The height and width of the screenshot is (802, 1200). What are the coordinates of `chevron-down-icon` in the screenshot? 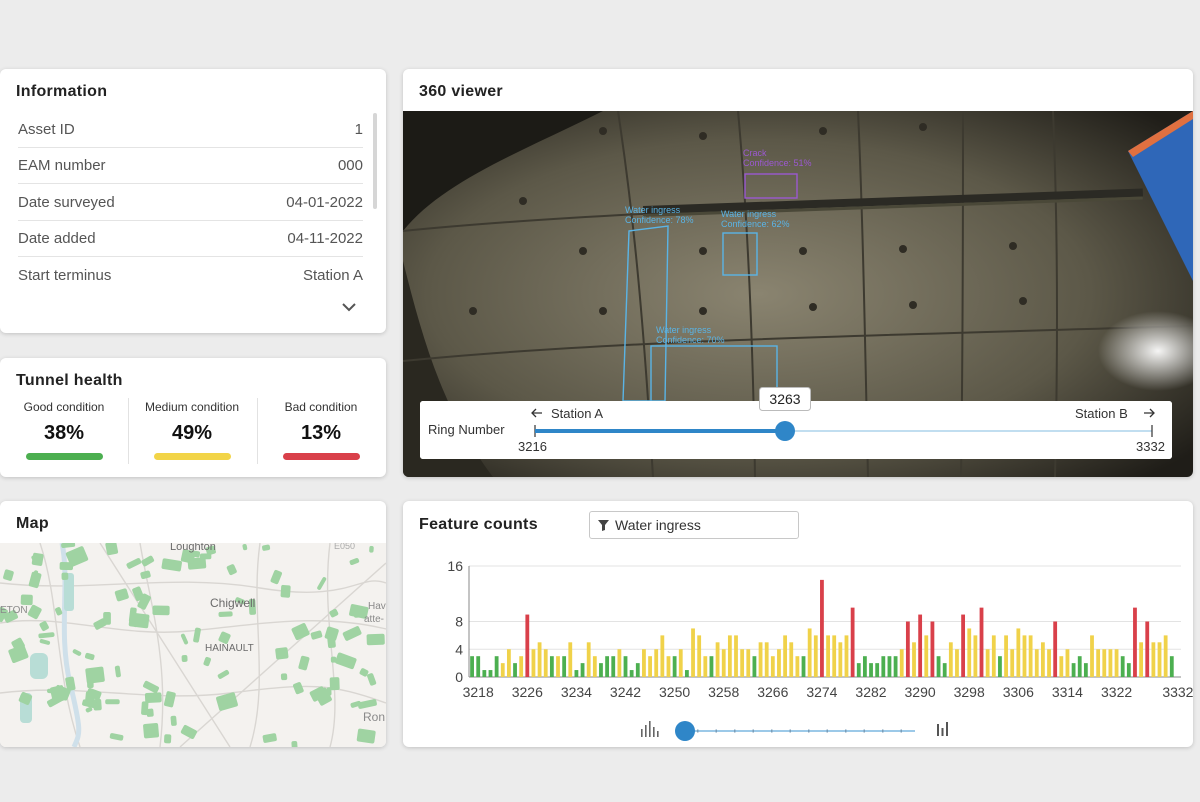 It's located at (349, 307).